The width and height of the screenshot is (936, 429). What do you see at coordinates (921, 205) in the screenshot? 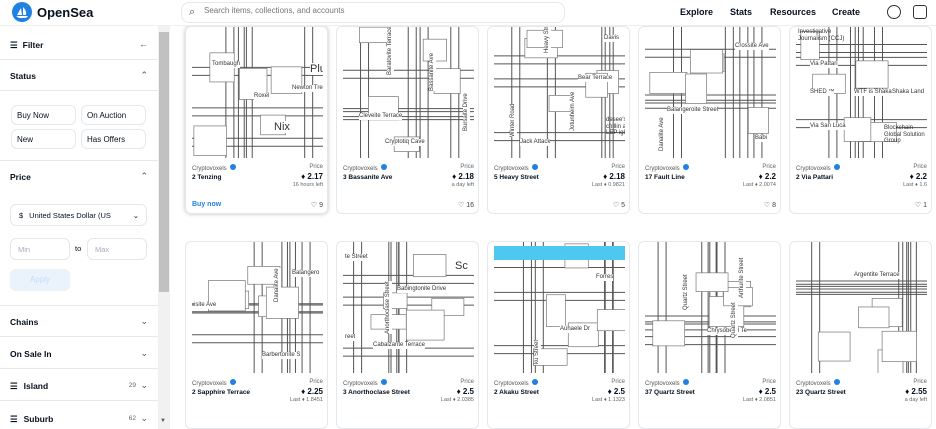
I see `favorite-count: ♡ 1` at bounding box center [921, 205].